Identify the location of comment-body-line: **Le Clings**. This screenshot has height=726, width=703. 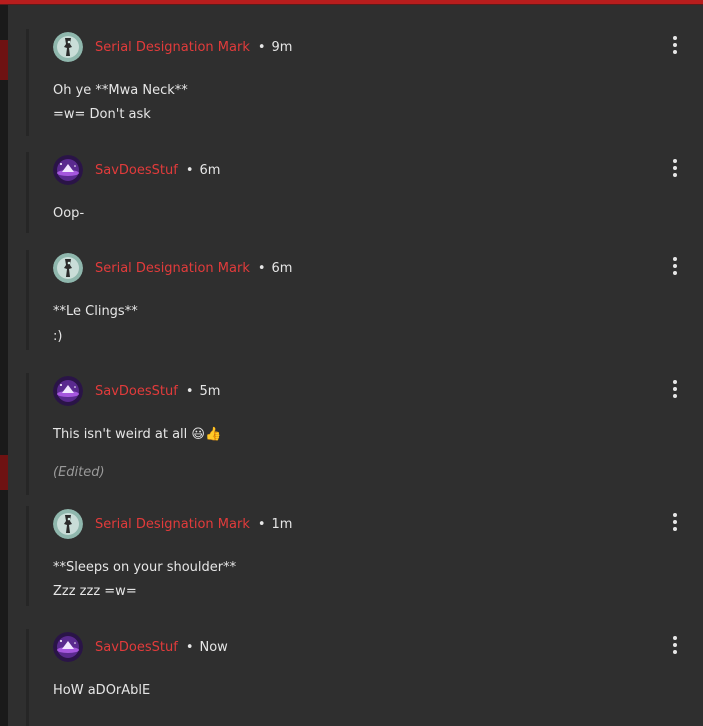
(95, 311).